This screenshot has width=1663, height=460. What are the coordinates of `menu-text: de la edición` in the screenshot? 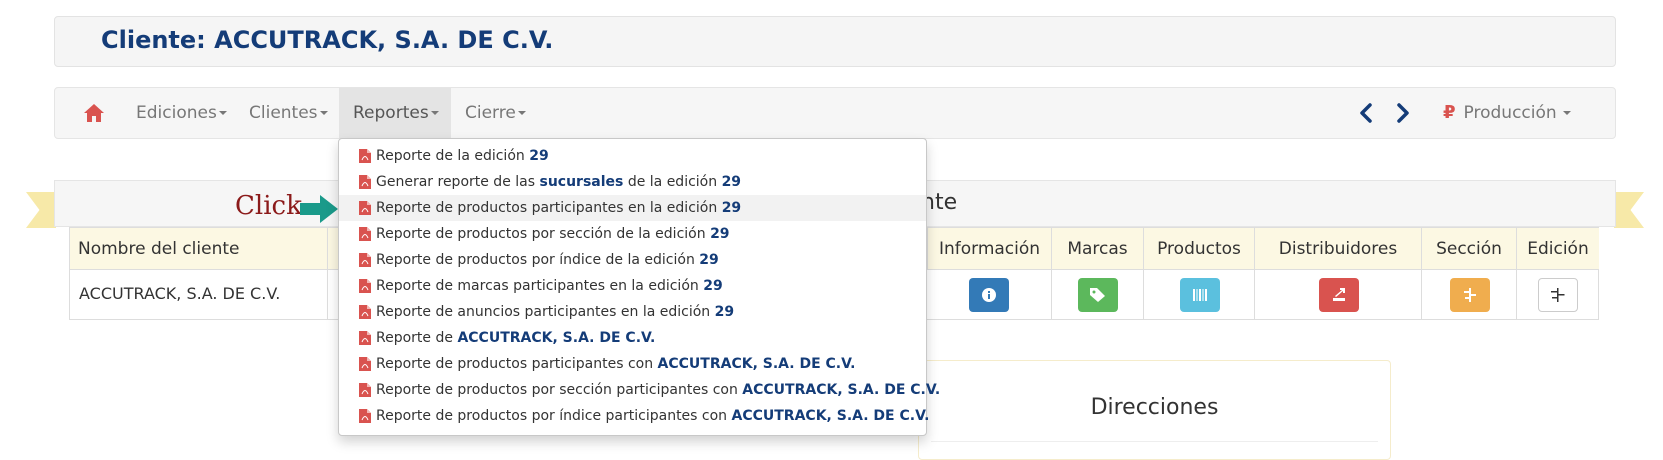 It's located at (672, 182).